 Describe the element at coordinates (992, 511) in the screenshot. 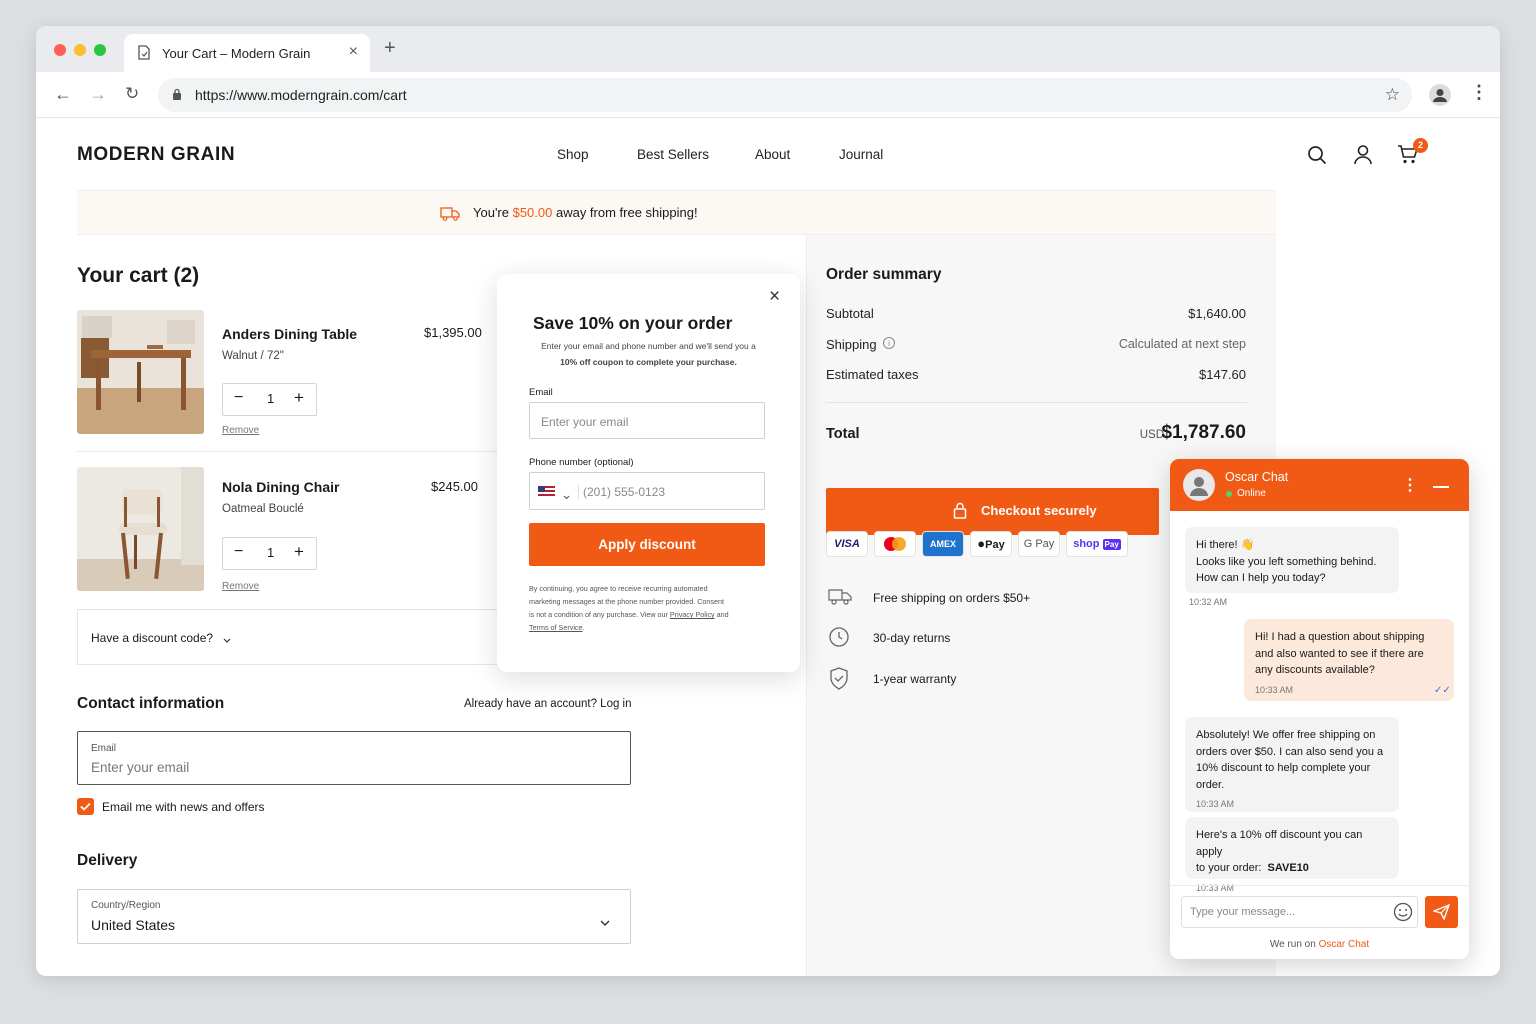

I see `checkout-button: Checkout securely` at that location.